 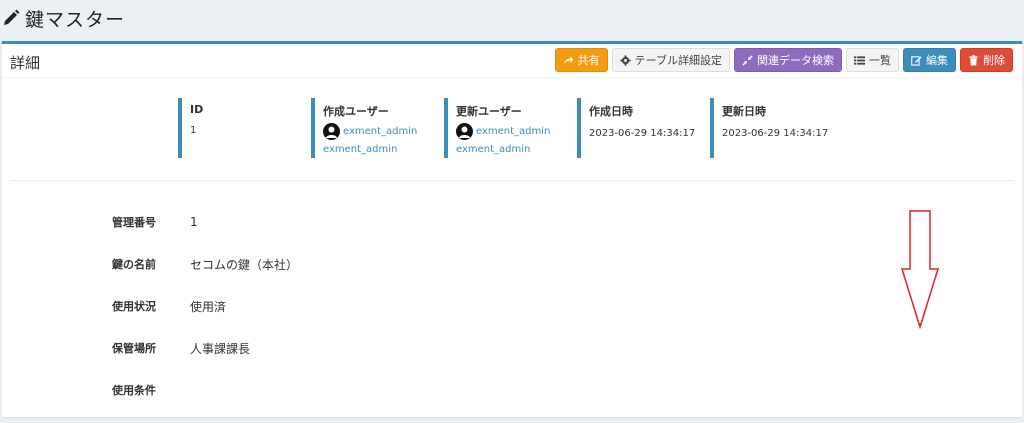 What do you see at coordinates (512, 180) in the screenshot?
I see `divider` at bounding box center [512, 180].